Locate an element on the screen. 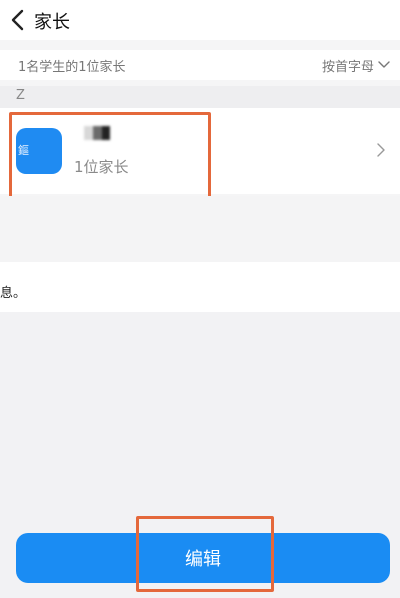 The height and width of the screenshot is (598, 400). edit-button: 编辑 is located at coordinates (203, 558).